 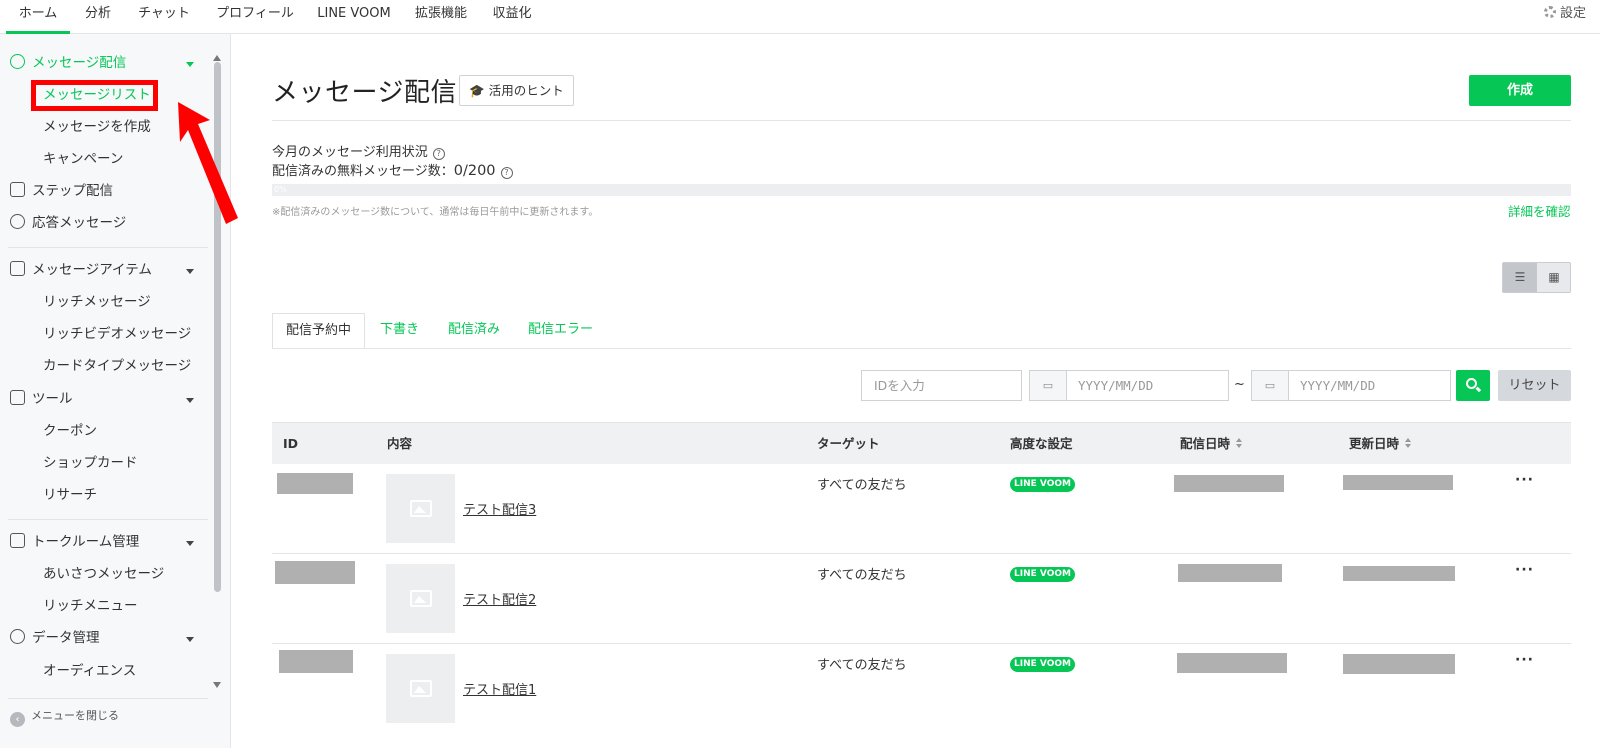 I want to click on message-thumbnail, so click(x=420, y=598).